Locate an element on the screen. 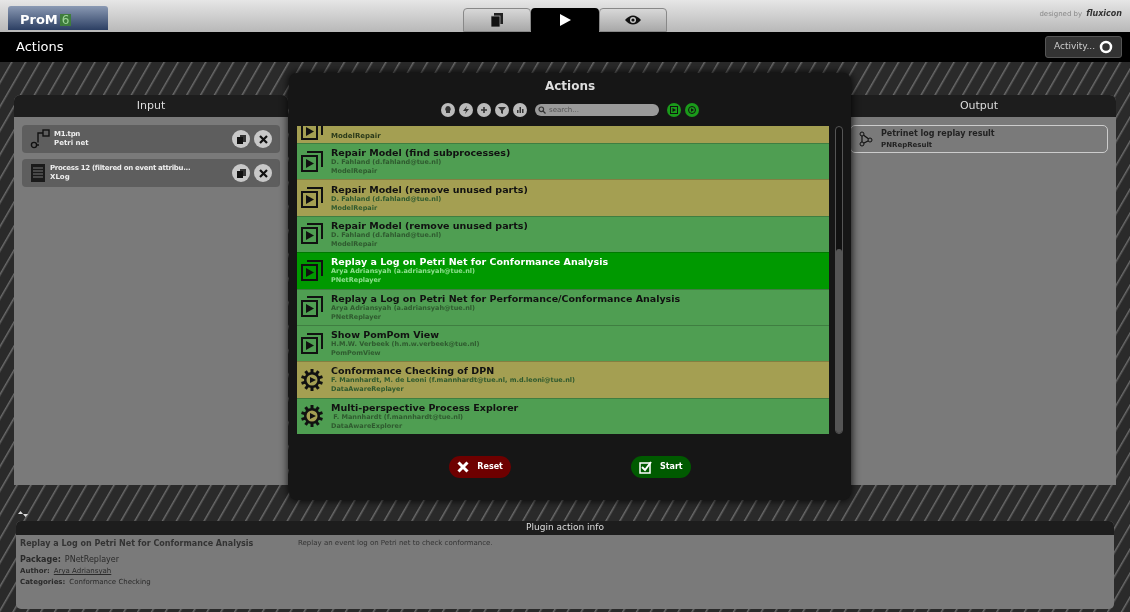  plugin-title: Show PomPom View is located at coordinates (385, 335).